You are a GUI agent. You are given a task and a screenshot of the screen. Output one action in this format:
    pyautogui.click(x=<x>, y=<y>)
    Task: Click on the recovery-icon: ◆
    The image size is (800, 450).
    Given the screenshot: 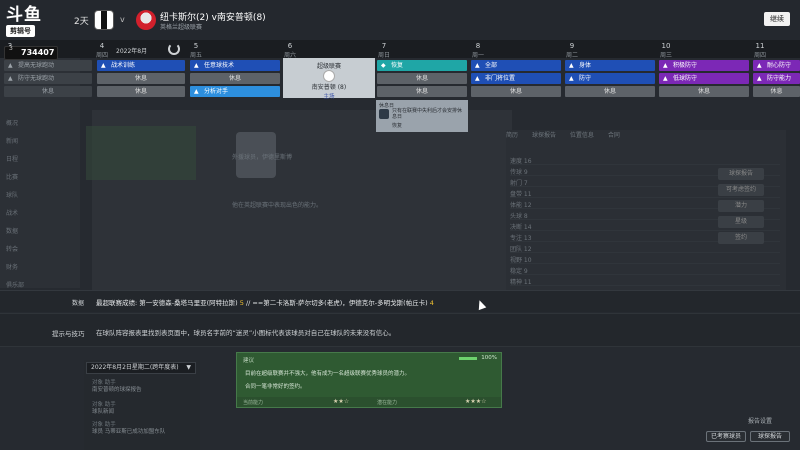 What is the action you would take?
    pyautogui.click(x=383, y=65)
    